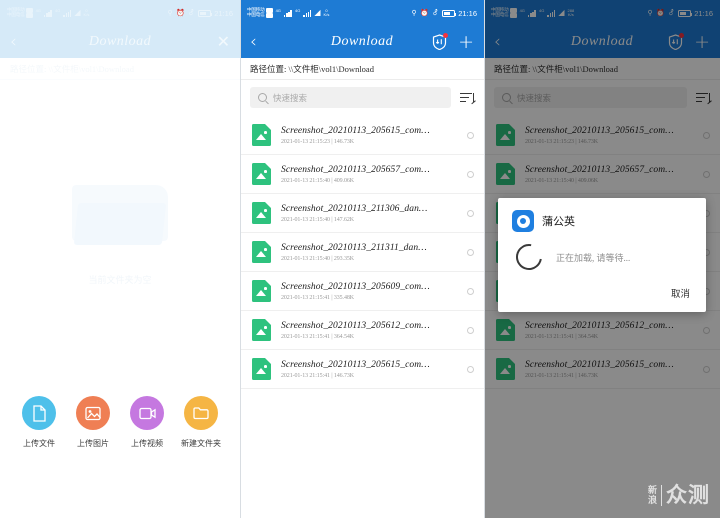  Describe the element at coordinates (448, 13) in the screenshot. I see `battery-icon` at that location.